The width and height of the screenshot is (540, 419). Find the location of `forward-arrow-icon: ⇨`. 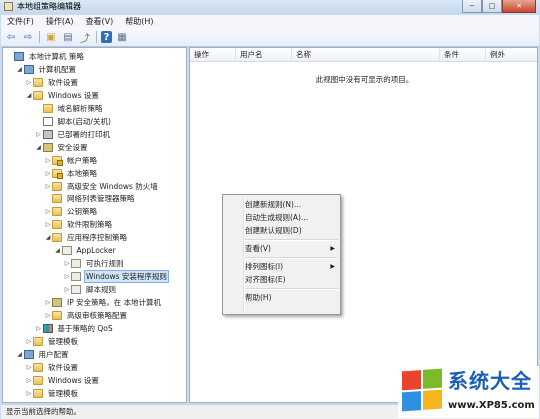

forward-arrow-icon: ⇨ is located at coordinates (28, 37).